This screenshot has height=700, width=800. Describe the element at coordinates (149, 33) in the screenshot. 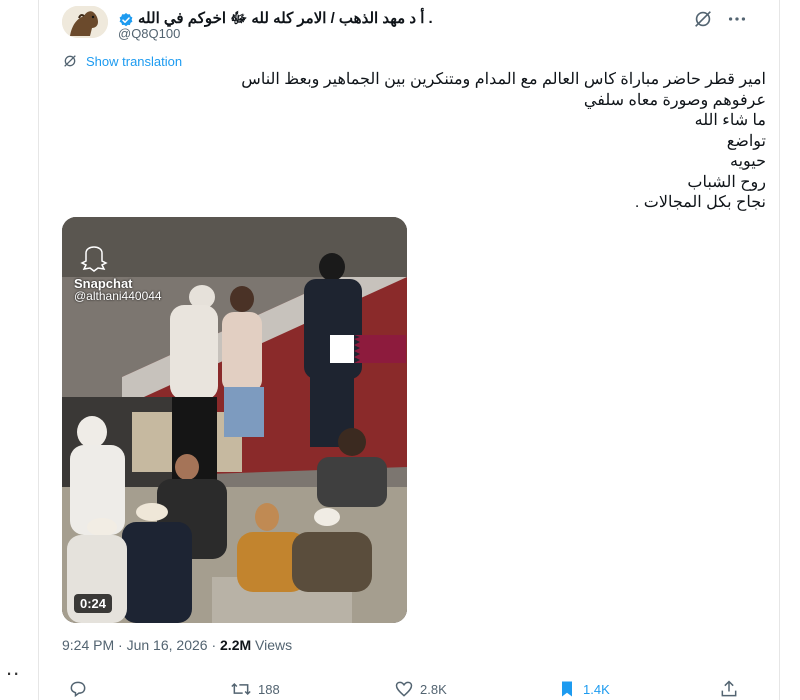

I see `author-handle: @Q8Q100` at that location.